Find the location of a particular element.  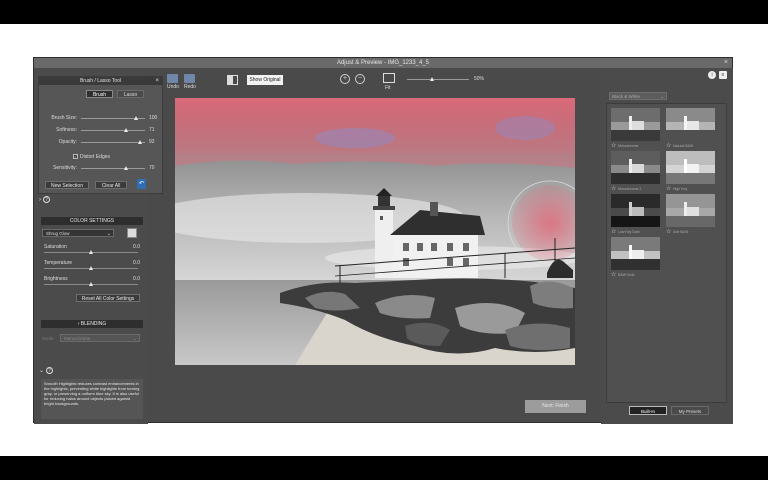

saturation-value: 0.0 is located at coordinates (136, 247).